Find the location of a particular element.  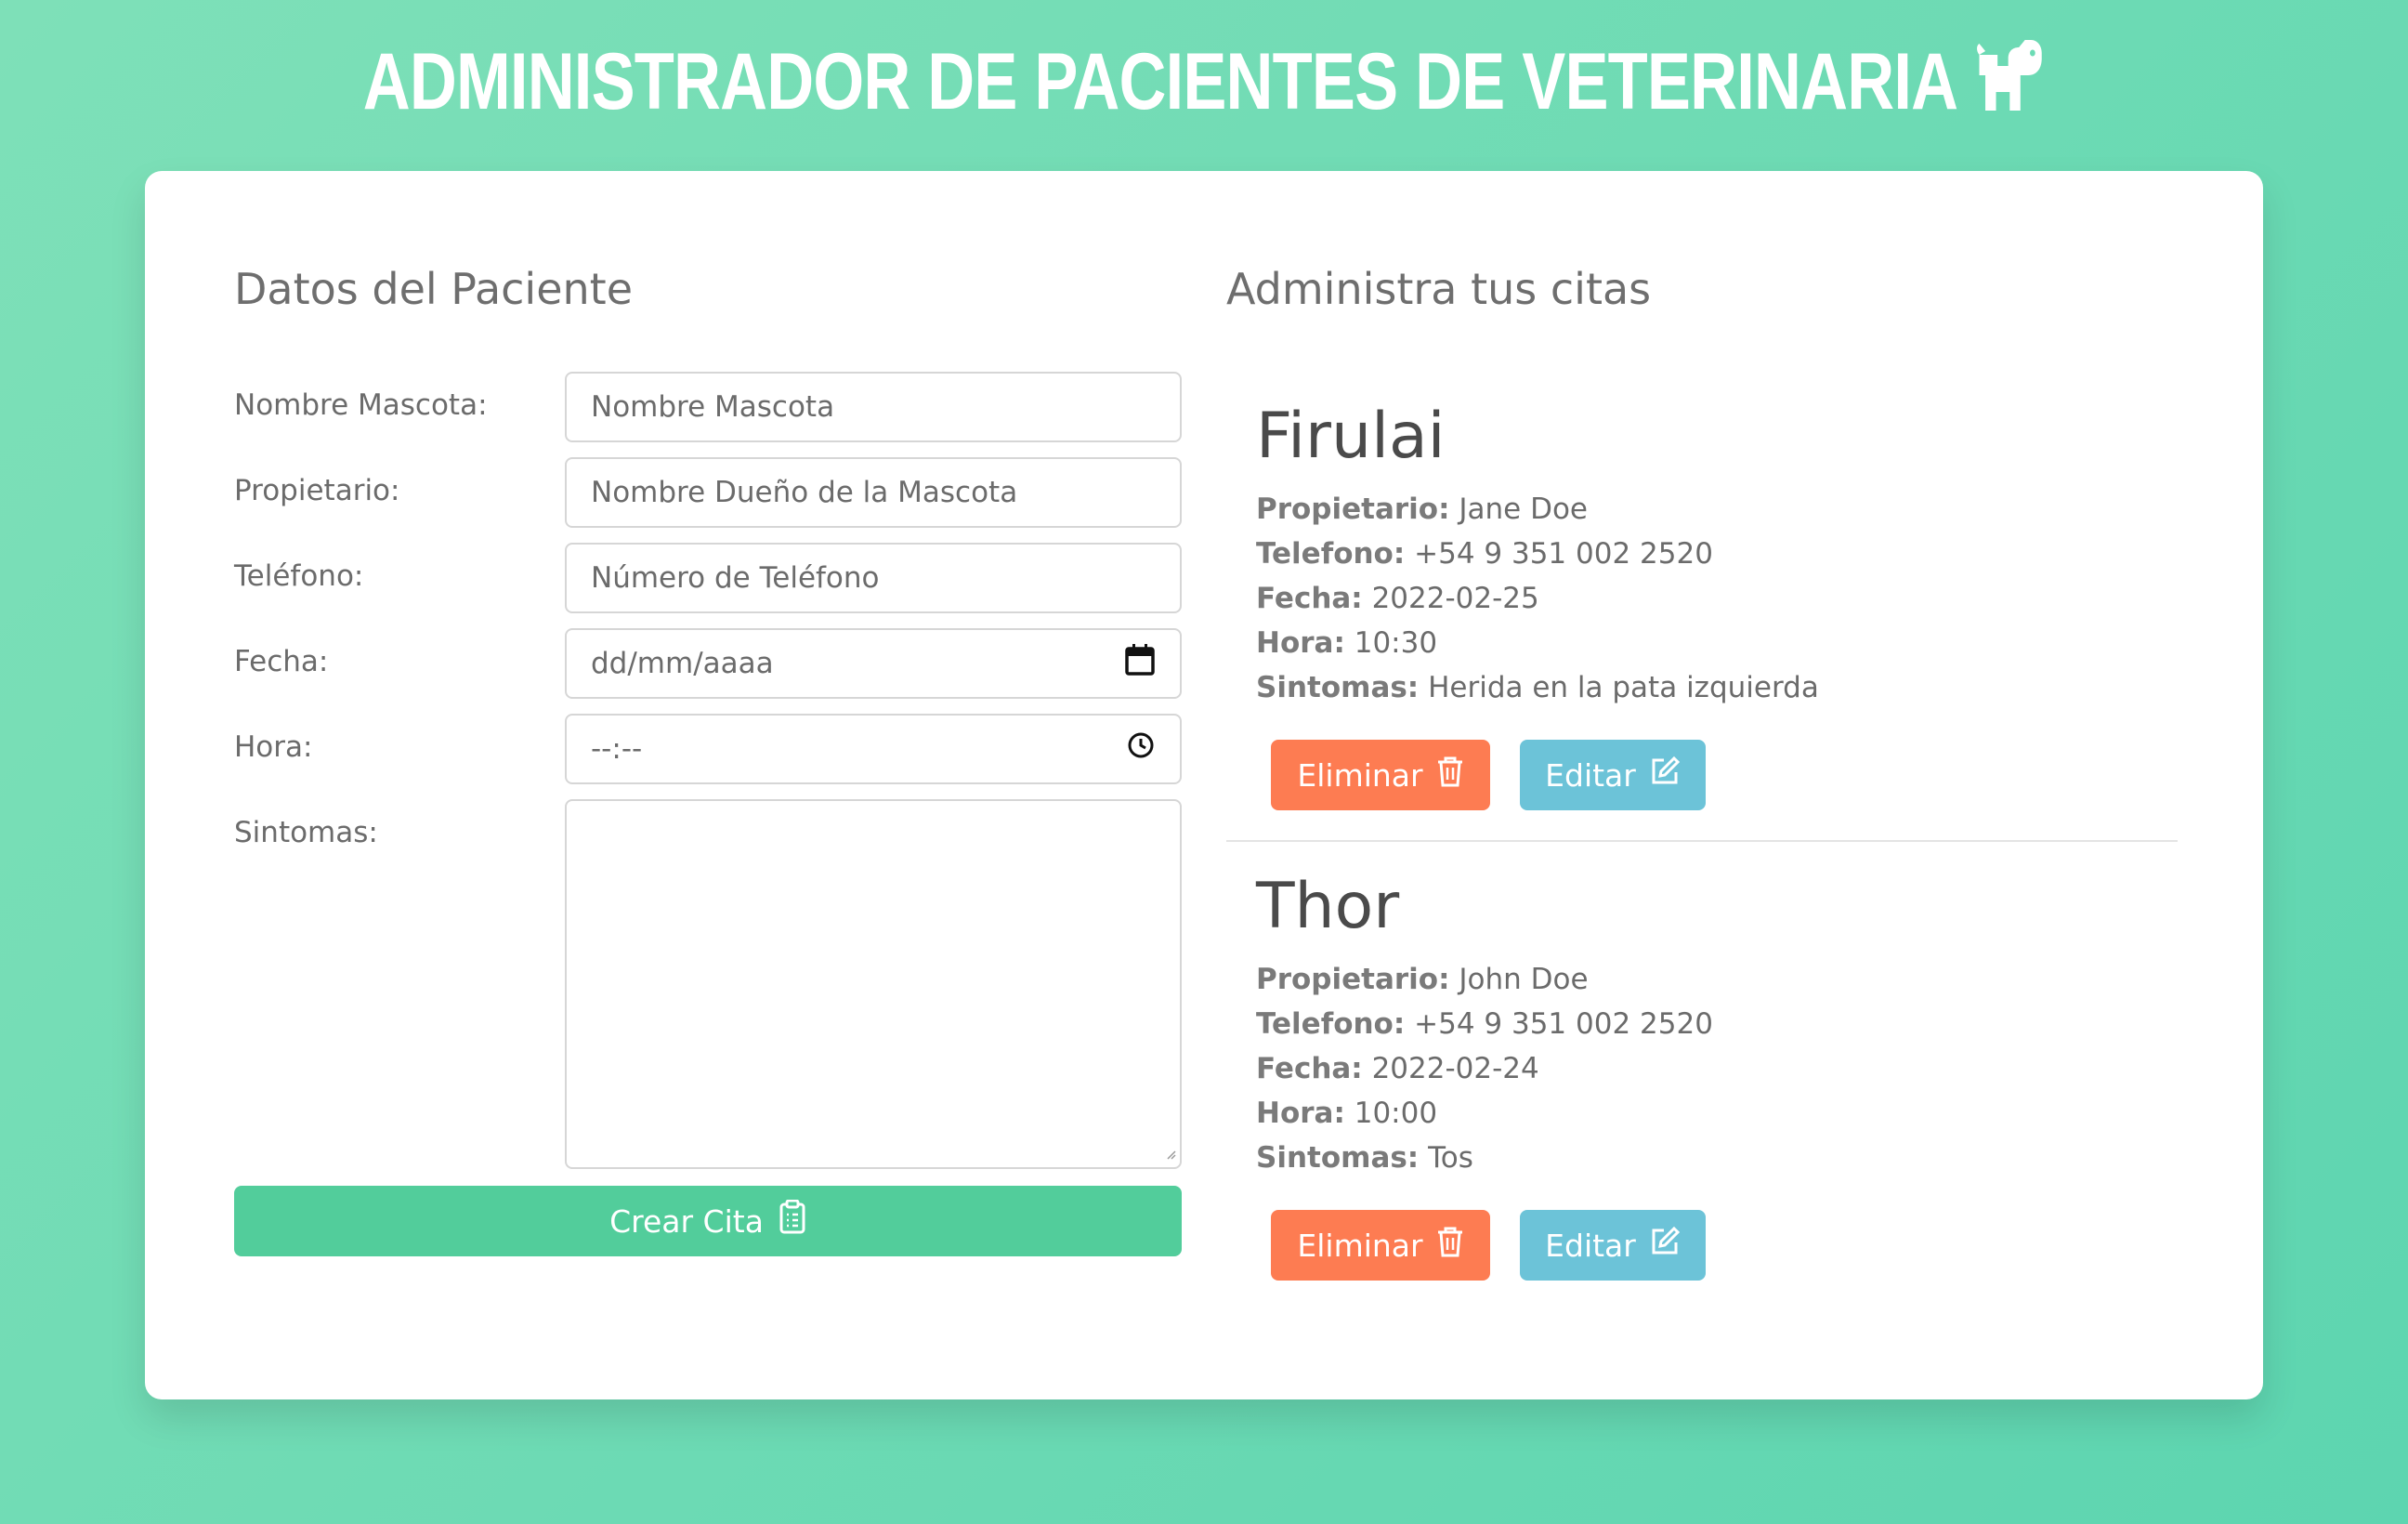

symptoms-value: Herida en la pata izquierda is located at coordinates (1623, 688).